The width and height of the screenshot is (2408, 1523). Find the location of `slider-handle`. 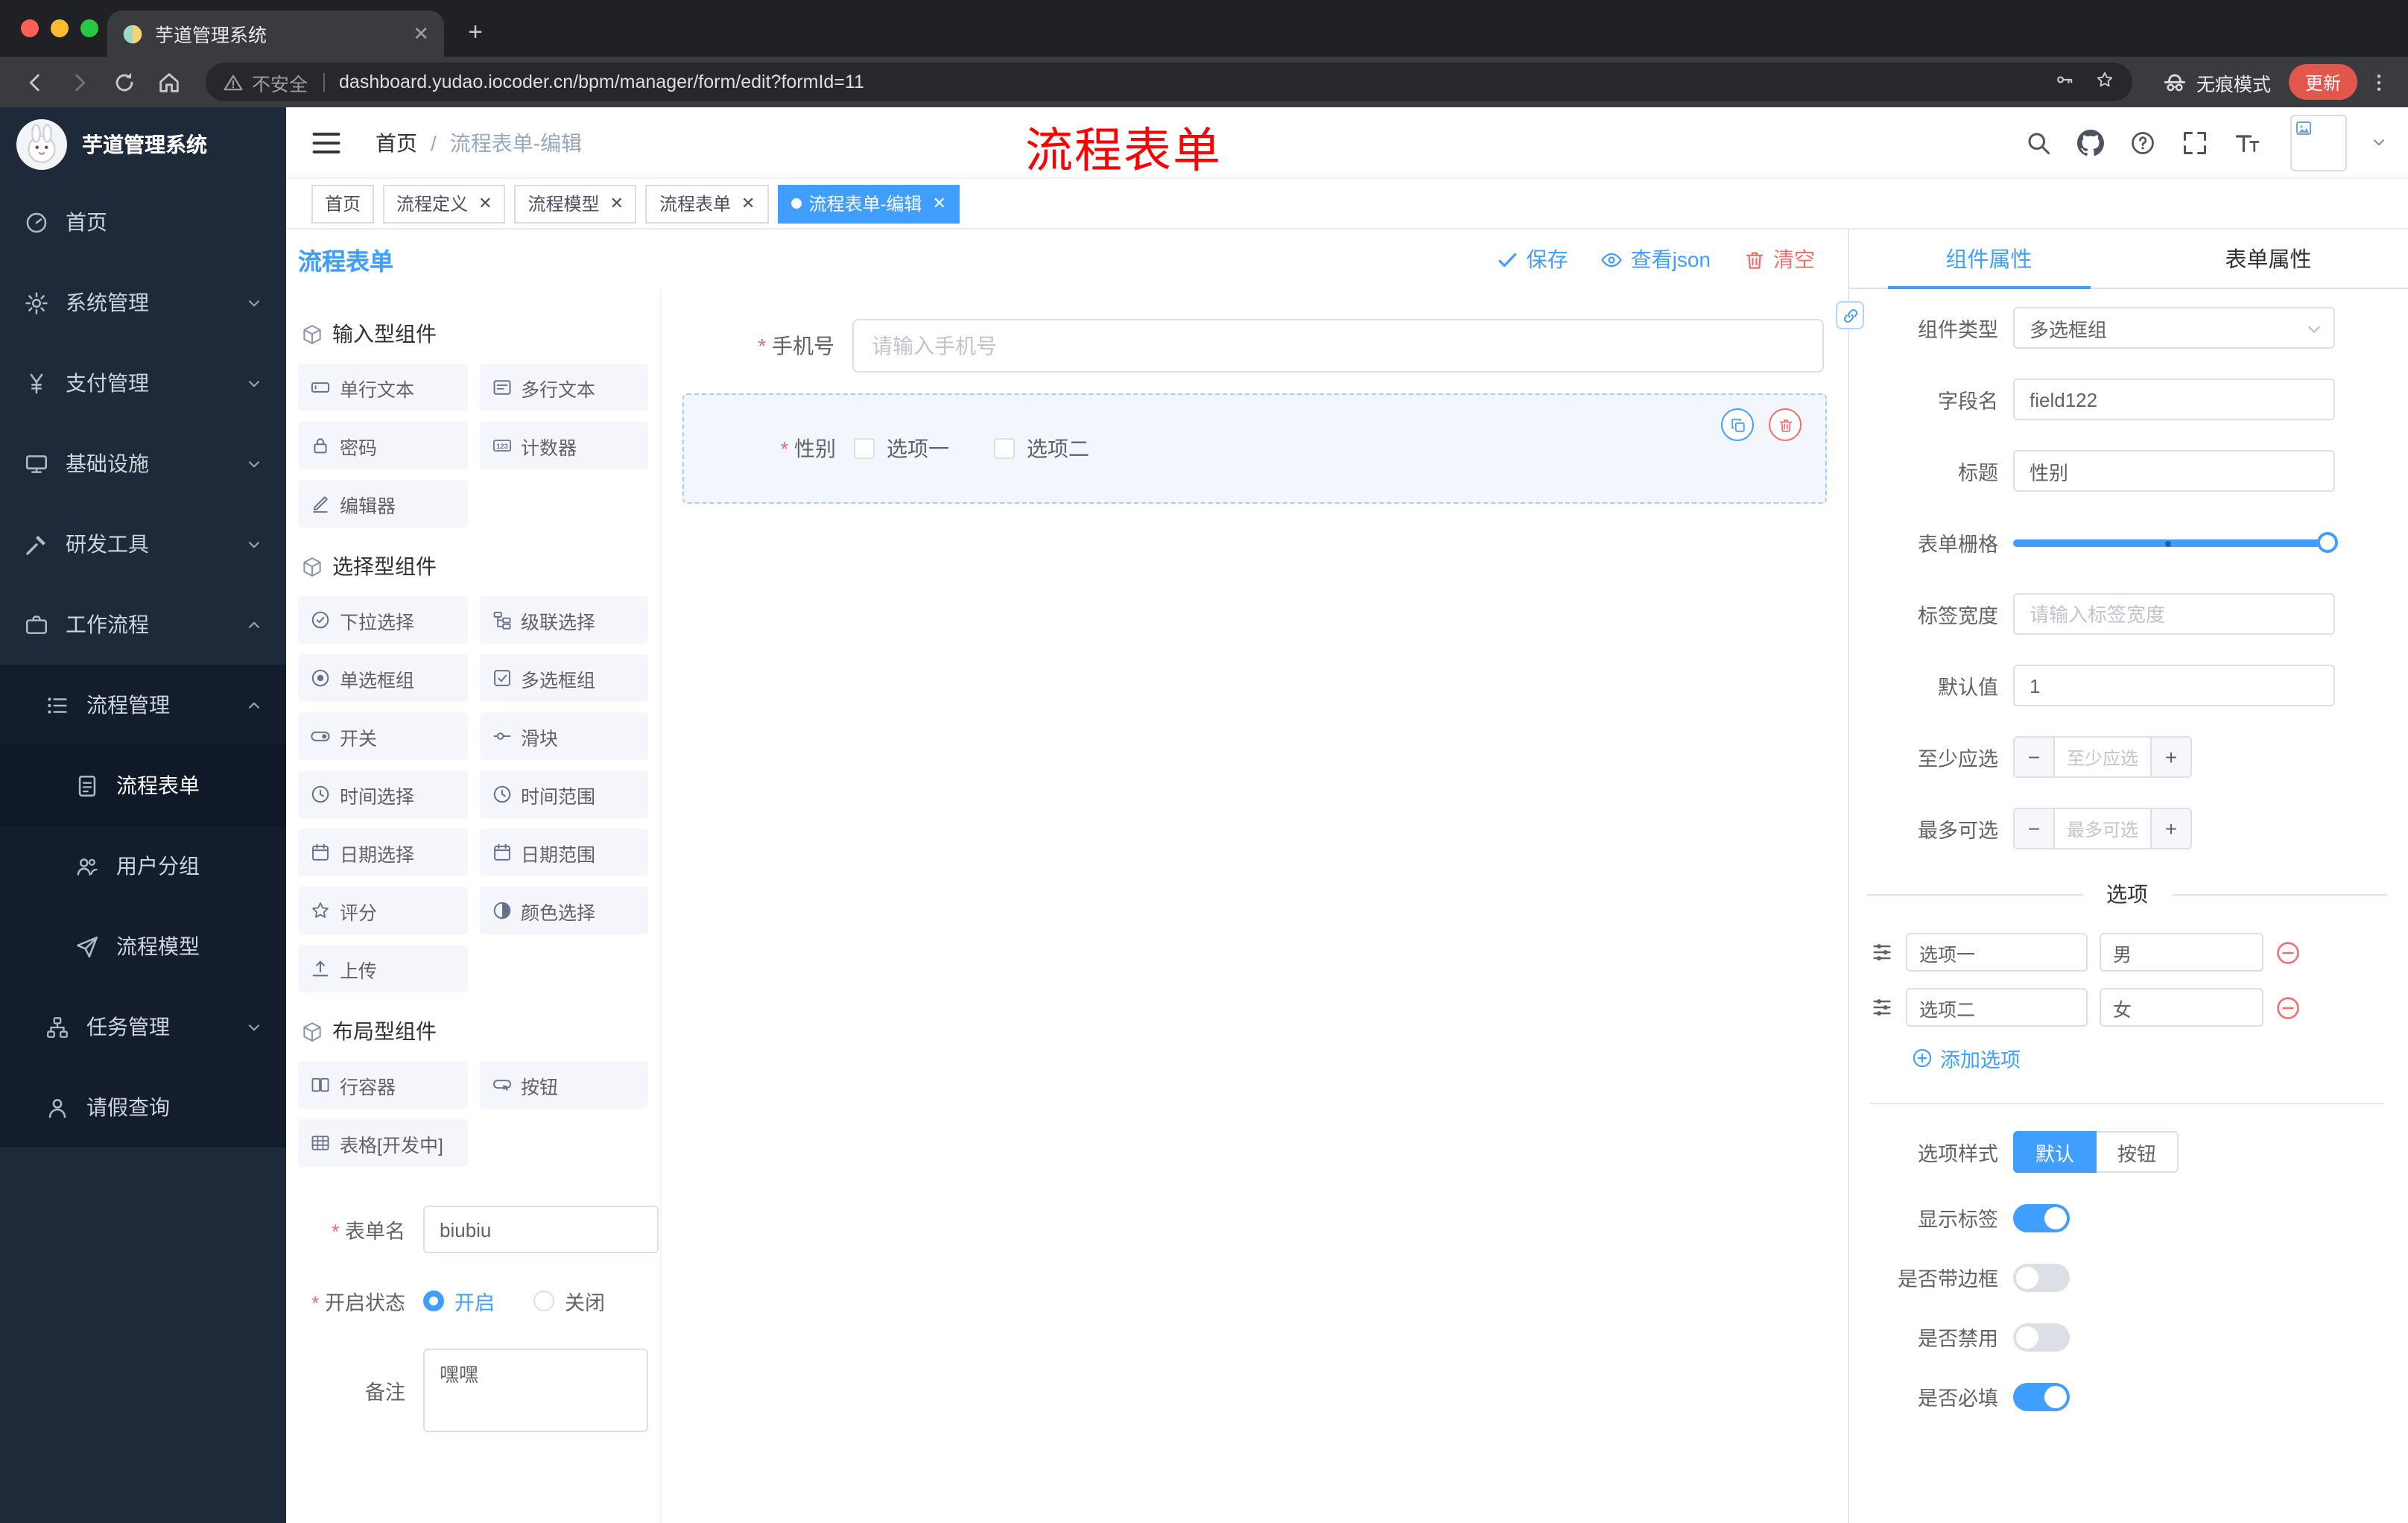

slider-handle is located at coordinates (2327, 542).